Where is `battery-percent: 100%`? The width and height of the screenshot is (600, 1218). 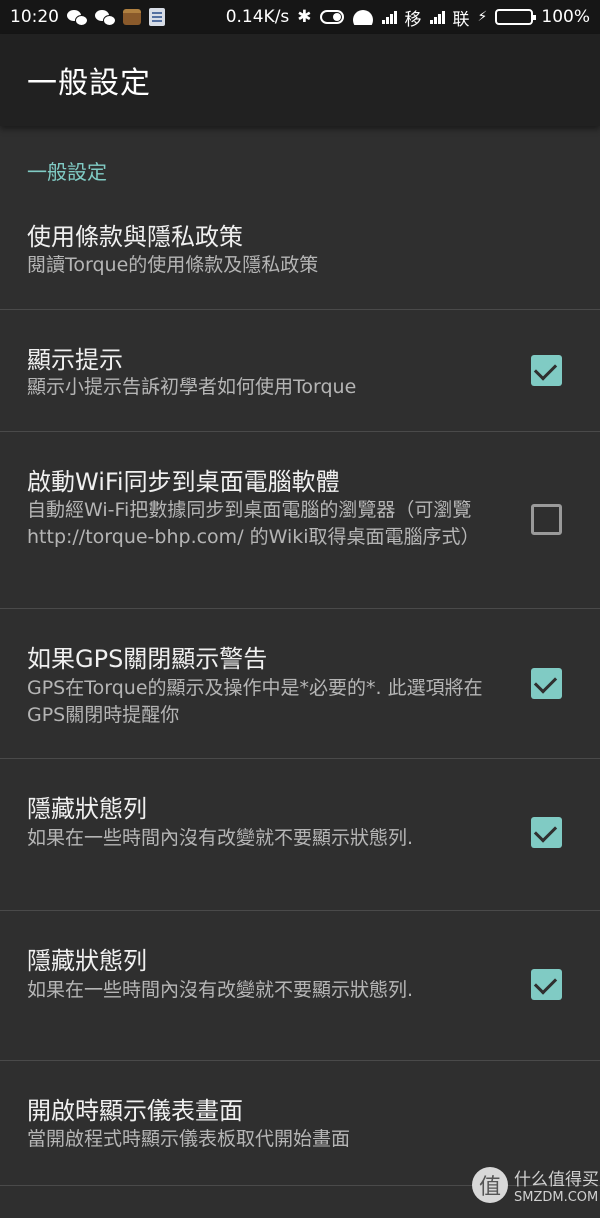
battery-percent: 100% is located at coordinates (565, 17).